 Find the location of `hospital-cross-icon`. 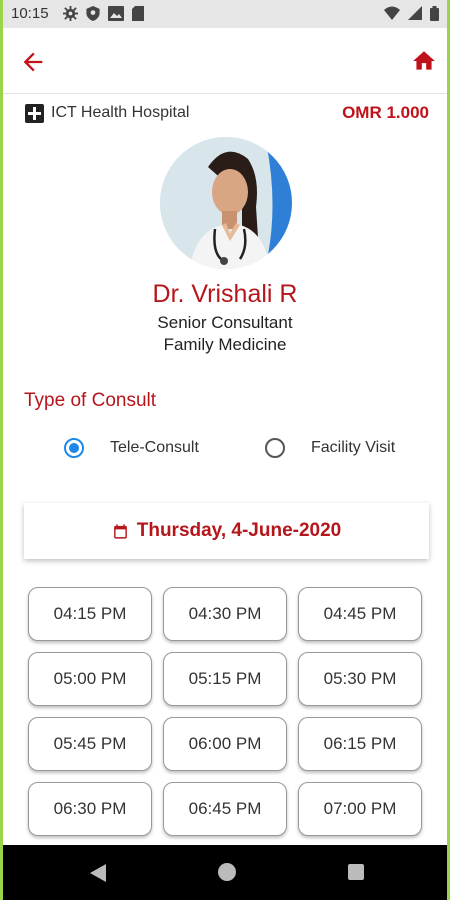

hospital-cross-icon is located at coordinates (34, 113).